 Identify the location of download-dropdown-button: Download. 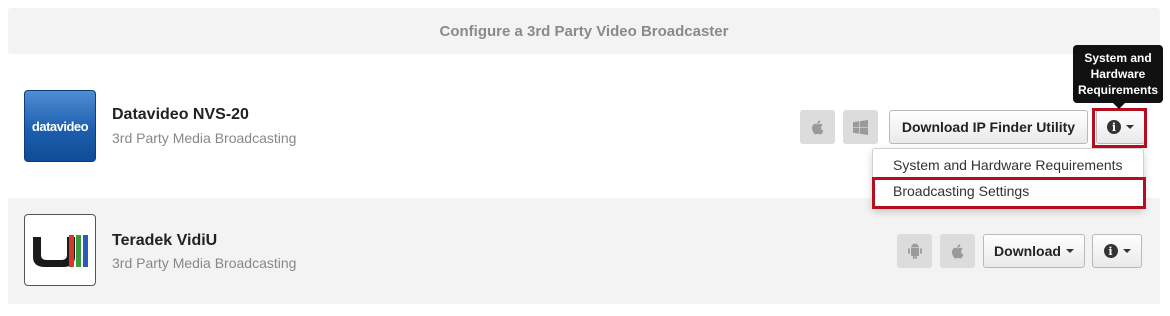
(1034, 251).